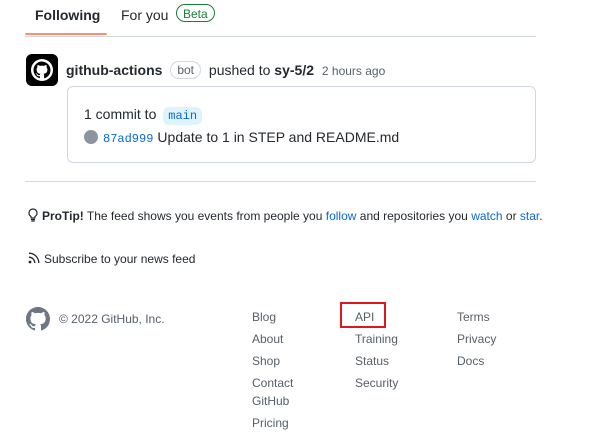 The width and height of the screenshot is (600, 439). I want to click on github-logo-icon, so click(42, 70).